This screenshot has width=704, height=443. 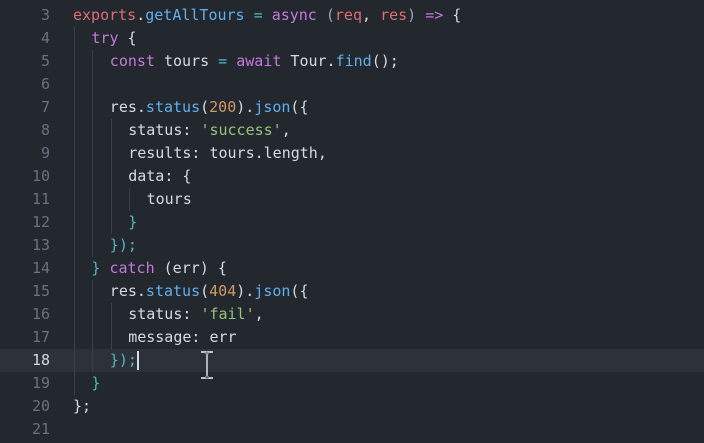 I want to click on code-line: 6, so click(x=352, y=84).